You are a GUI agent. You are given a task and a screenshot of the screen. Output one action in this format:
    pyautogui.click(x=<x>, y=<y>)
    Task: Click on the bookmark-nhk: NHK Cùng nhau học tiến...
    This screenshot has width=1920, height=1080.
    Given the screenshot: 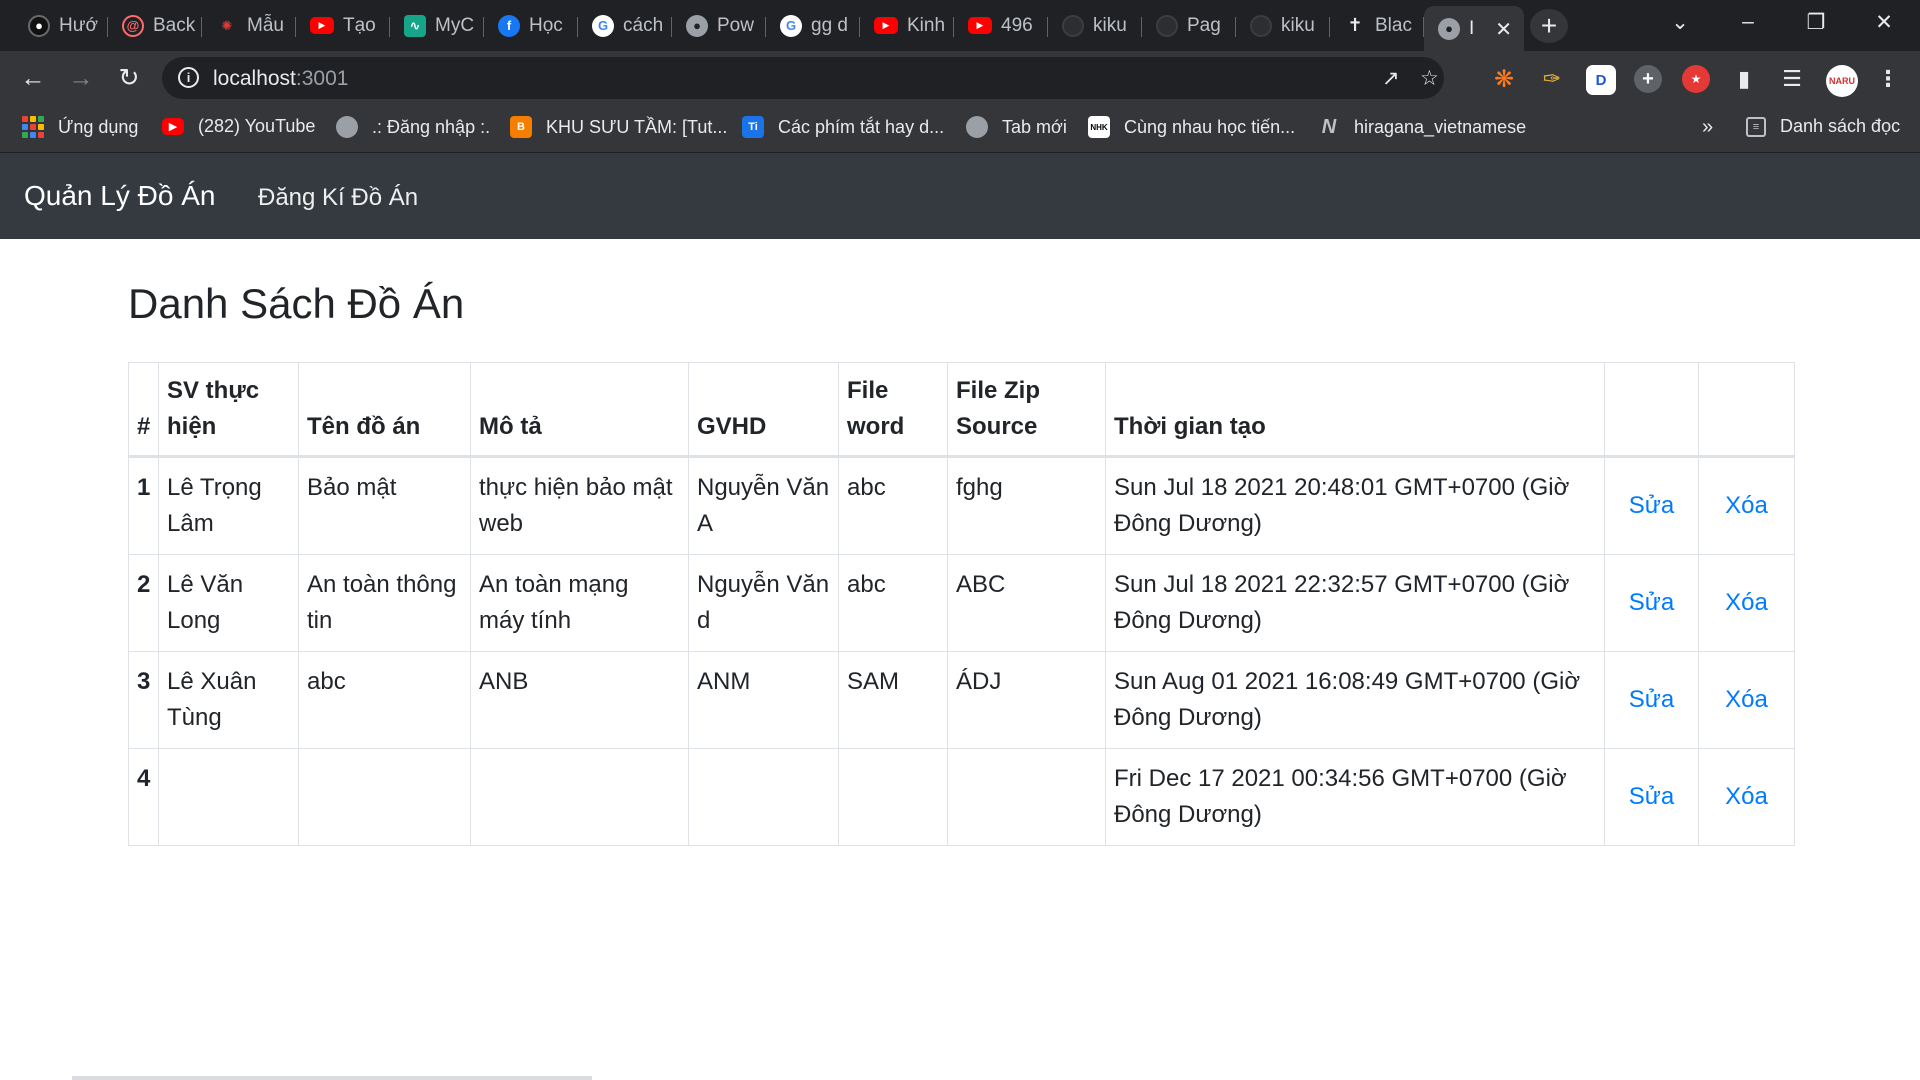 What is the action you would take?
    pyautogui.click(x=1191, y=127)
    